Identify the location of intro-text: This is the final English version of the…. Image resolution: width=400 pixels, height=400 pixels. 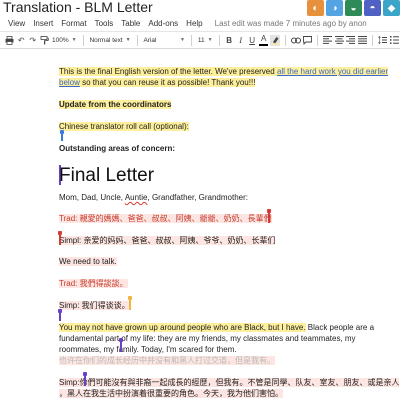
(168, 71).